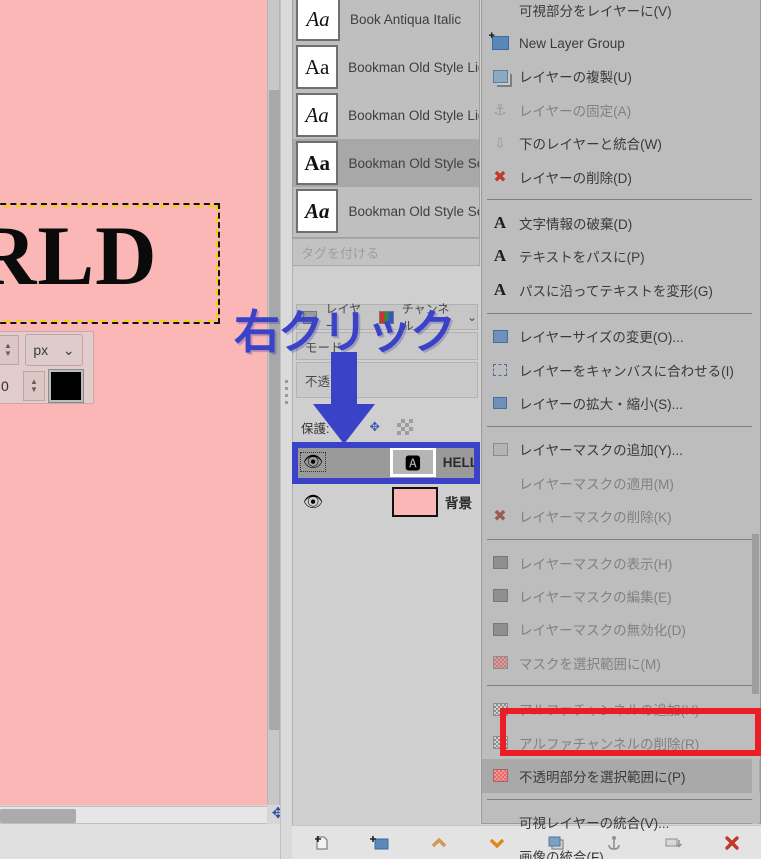 Image resolution: width=761 pixels, height=859 pixels. What do you see at coordinates (380, 842) in the screenshot?
I see `new-layer-group-icon` at bounding box center [380, 842].